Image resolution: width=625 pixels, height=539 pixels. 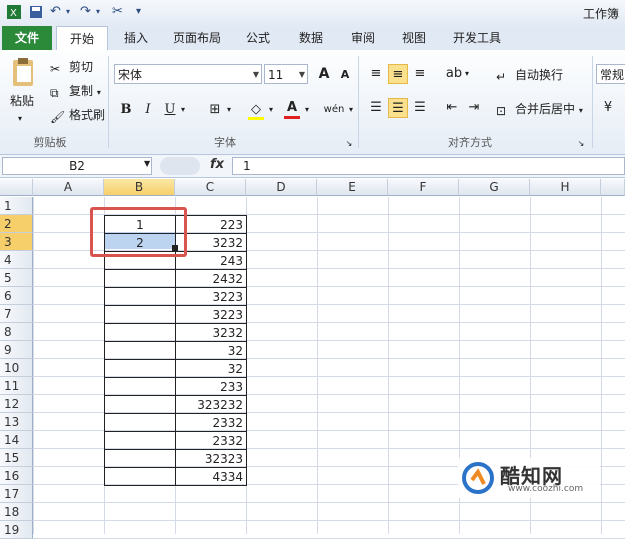 What do you see at coordinates (286, 74) in the screenshot?
I see `font-size-select: 11 ▼` at bounding box center [286, 74].